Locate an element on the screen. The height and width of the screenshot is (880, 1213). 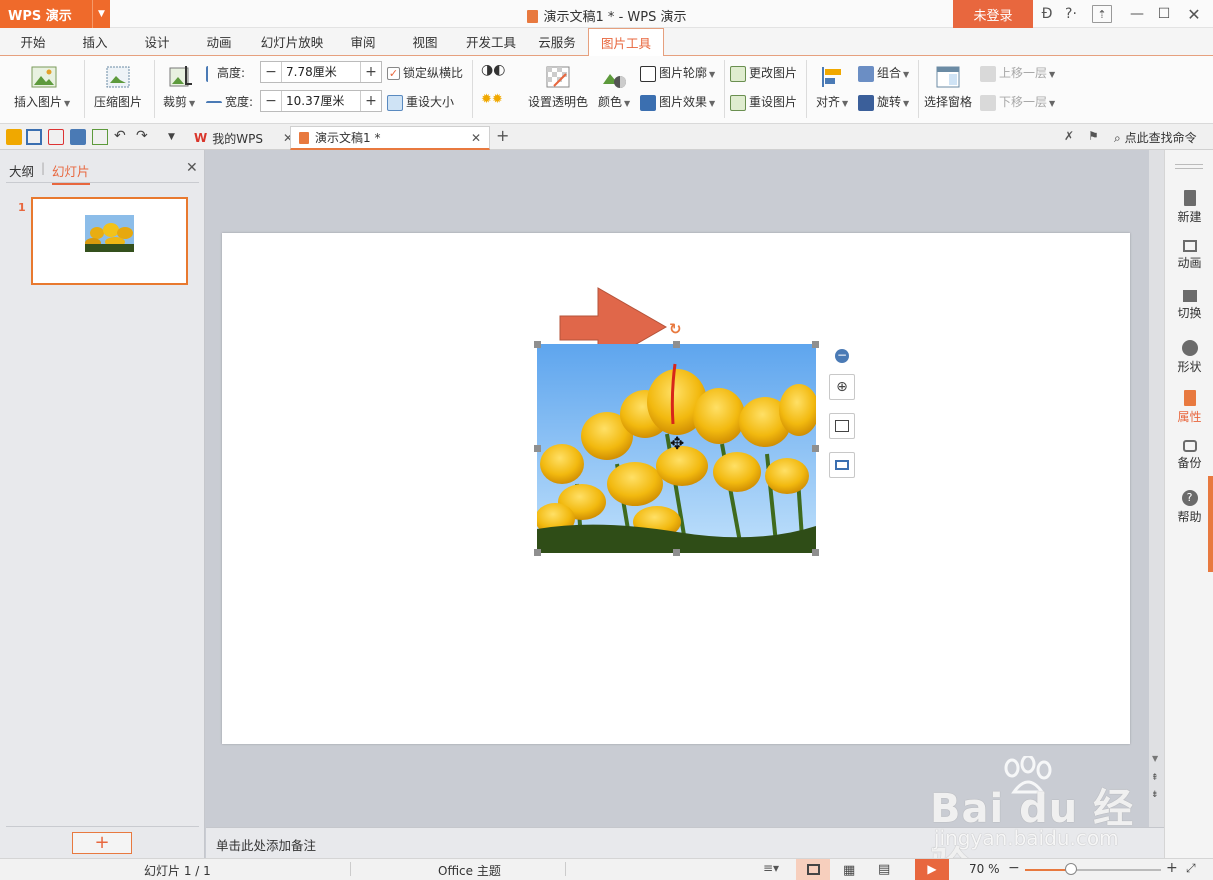
tab-insert: 插入 is located at coordinates (95, 42).